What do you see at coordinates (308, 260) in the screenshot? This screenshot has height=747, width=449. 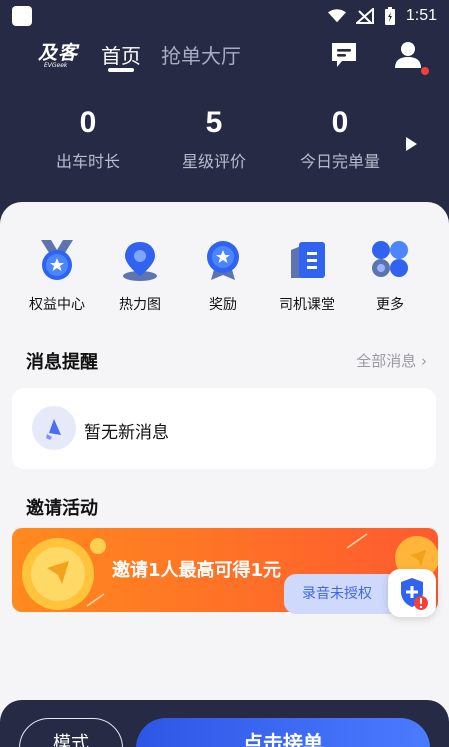 I see `book-icon` at bounding box center [308, 260].